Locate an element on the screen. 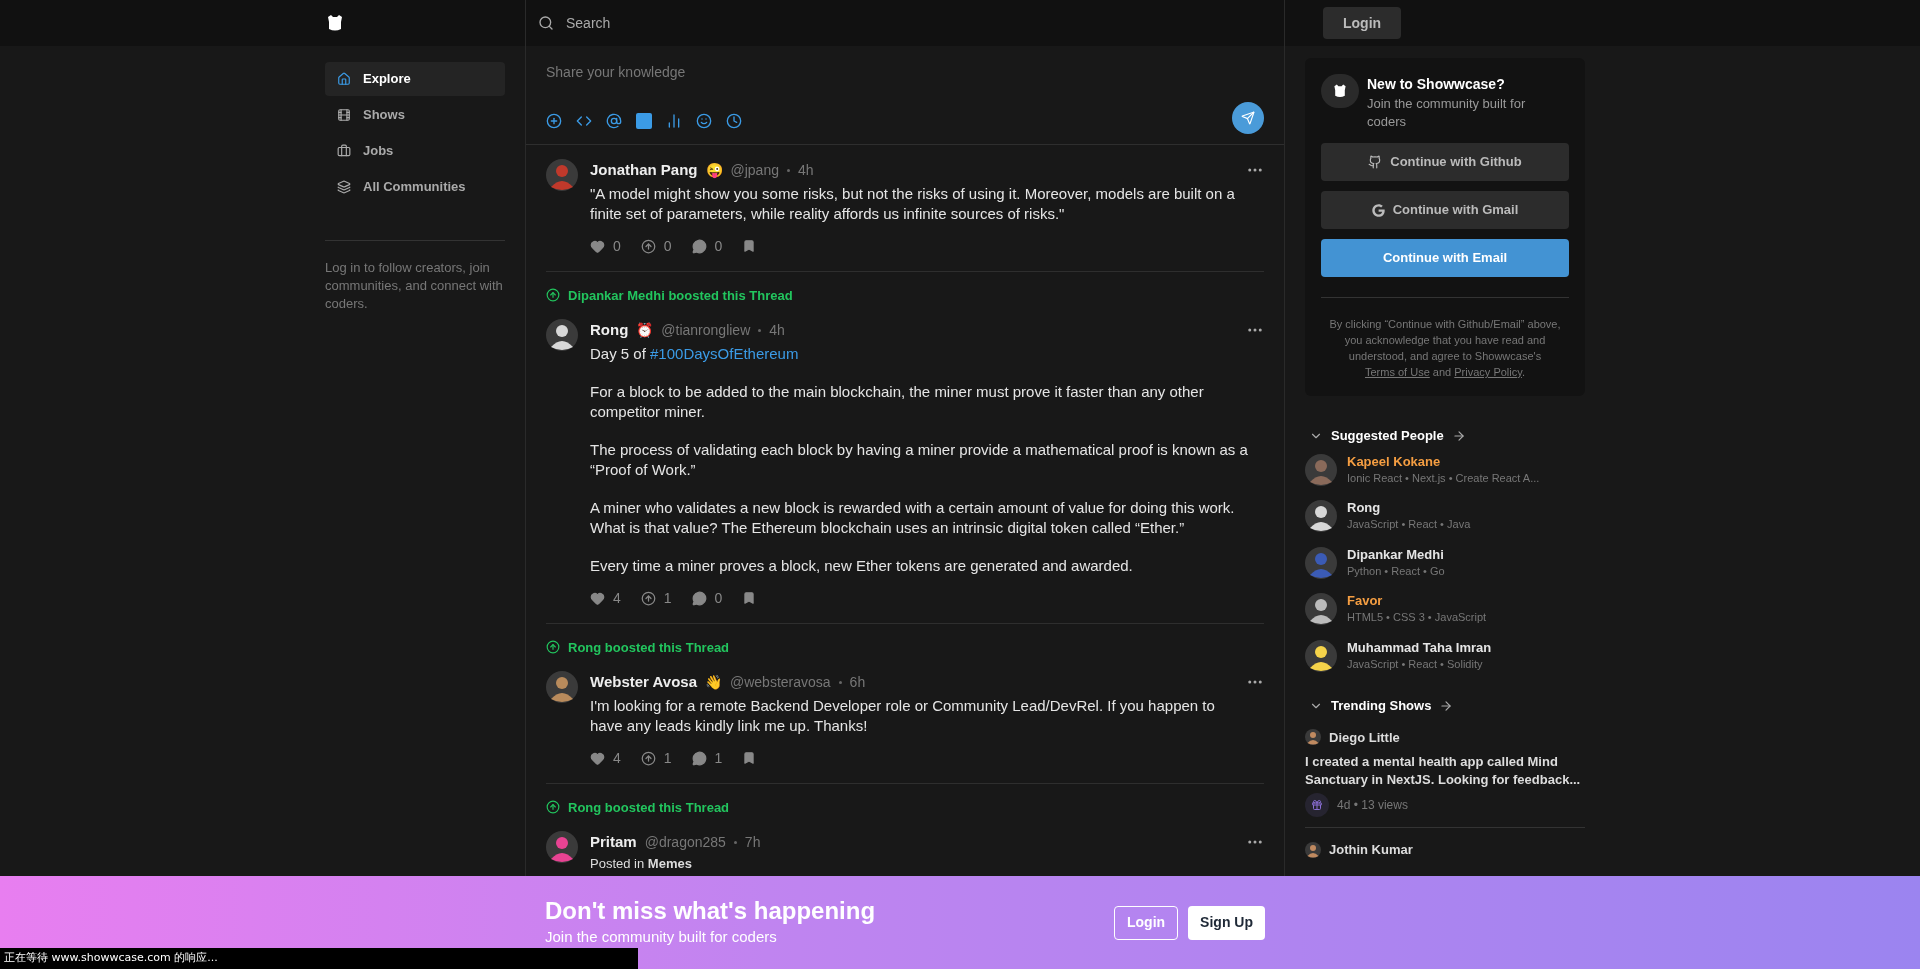 The width and height of the screenshot is (1920, 969). gift-icon is located at coordinates (1317, 805).